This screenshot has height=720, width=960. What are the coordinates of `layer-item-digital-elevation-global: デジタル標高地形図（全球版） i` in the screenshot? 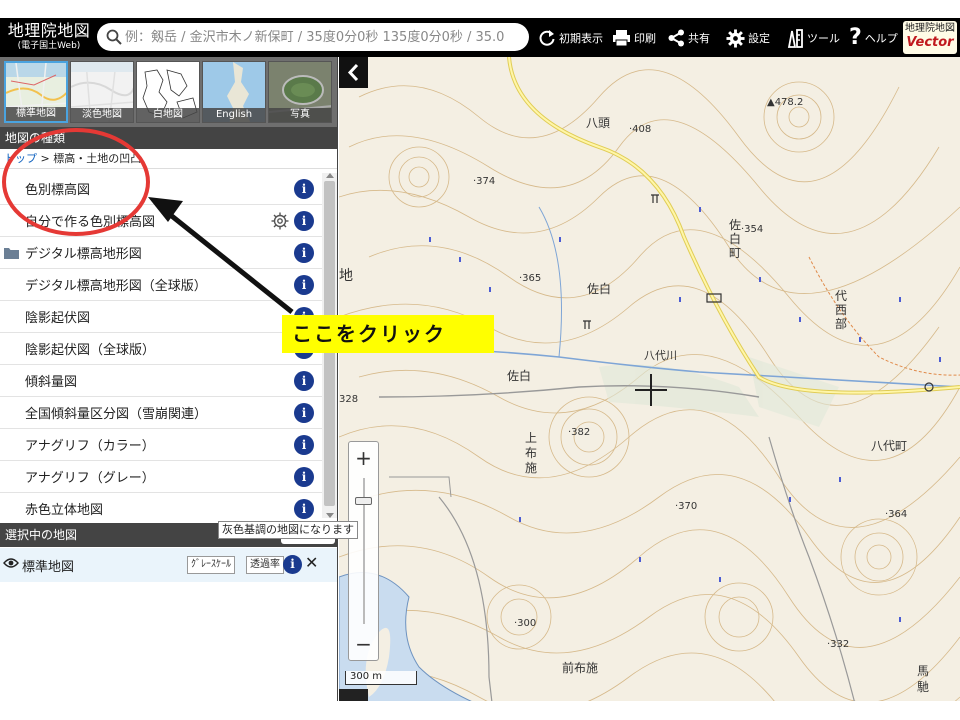 It's located at (161, 285).